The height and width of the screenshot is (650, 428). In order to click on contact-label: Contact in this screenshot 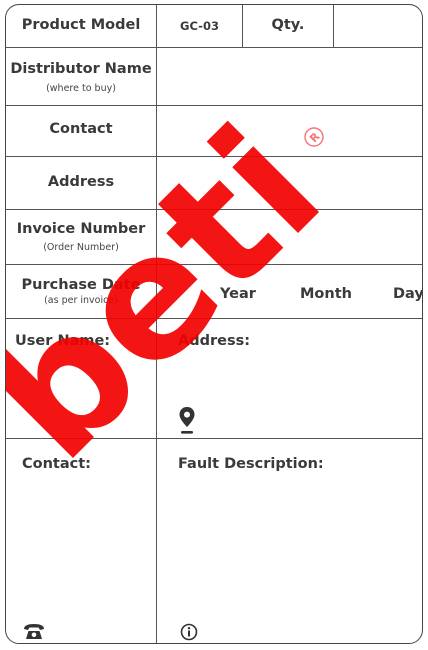, I will do `click(81, 129)`.